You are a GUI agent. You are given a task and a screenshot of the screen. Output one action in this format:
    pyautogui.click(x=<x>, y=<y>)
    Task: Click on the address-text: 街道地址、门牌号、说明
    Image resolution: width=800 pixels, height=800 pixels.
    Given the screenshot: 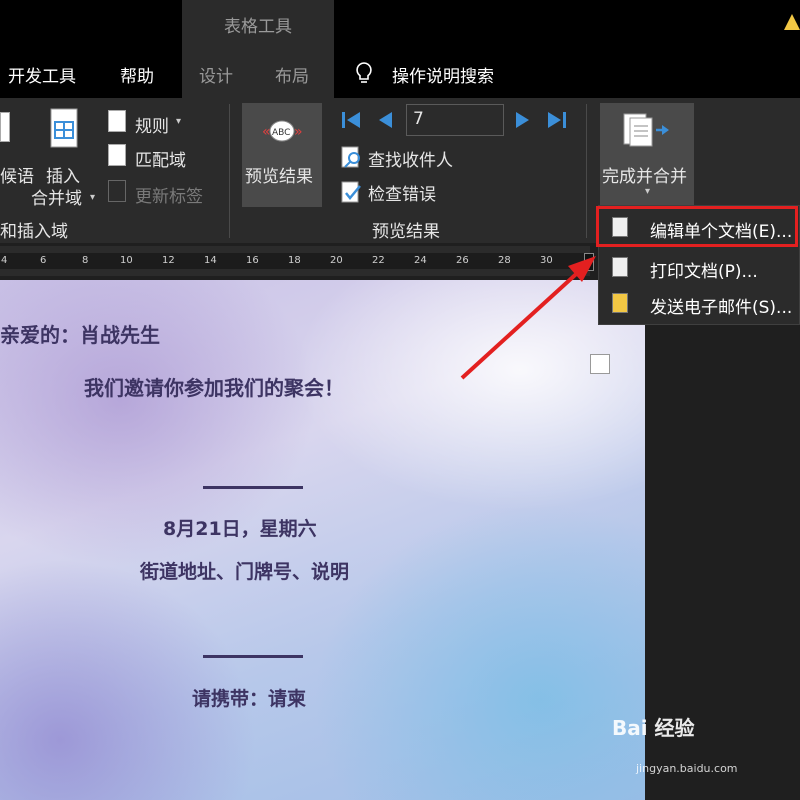 What is the action you would take?
    pyautogui.click(x=245, y=572)
    